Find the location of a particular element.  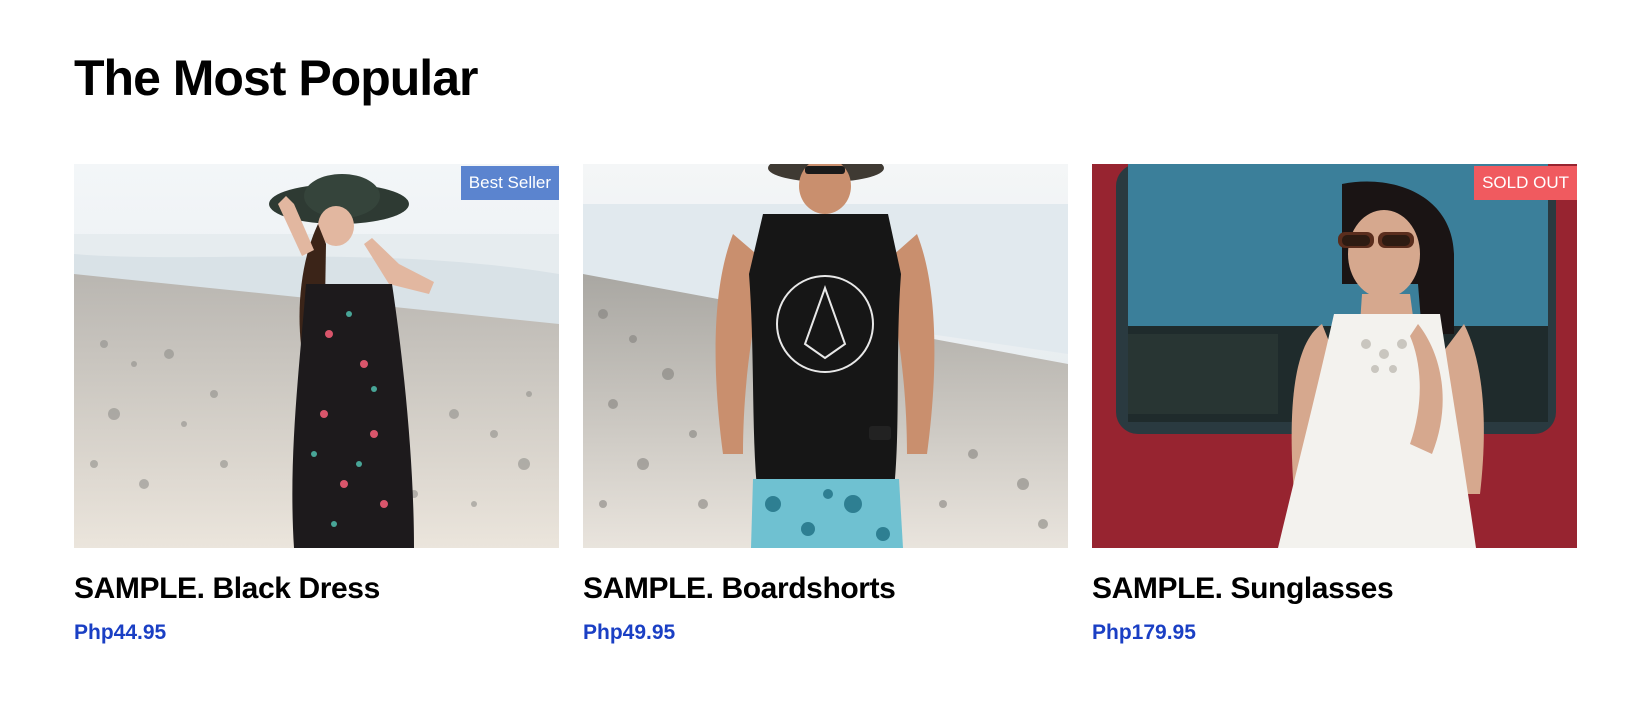

product-price: Php179.95 is located at coordinates (1144, 632).